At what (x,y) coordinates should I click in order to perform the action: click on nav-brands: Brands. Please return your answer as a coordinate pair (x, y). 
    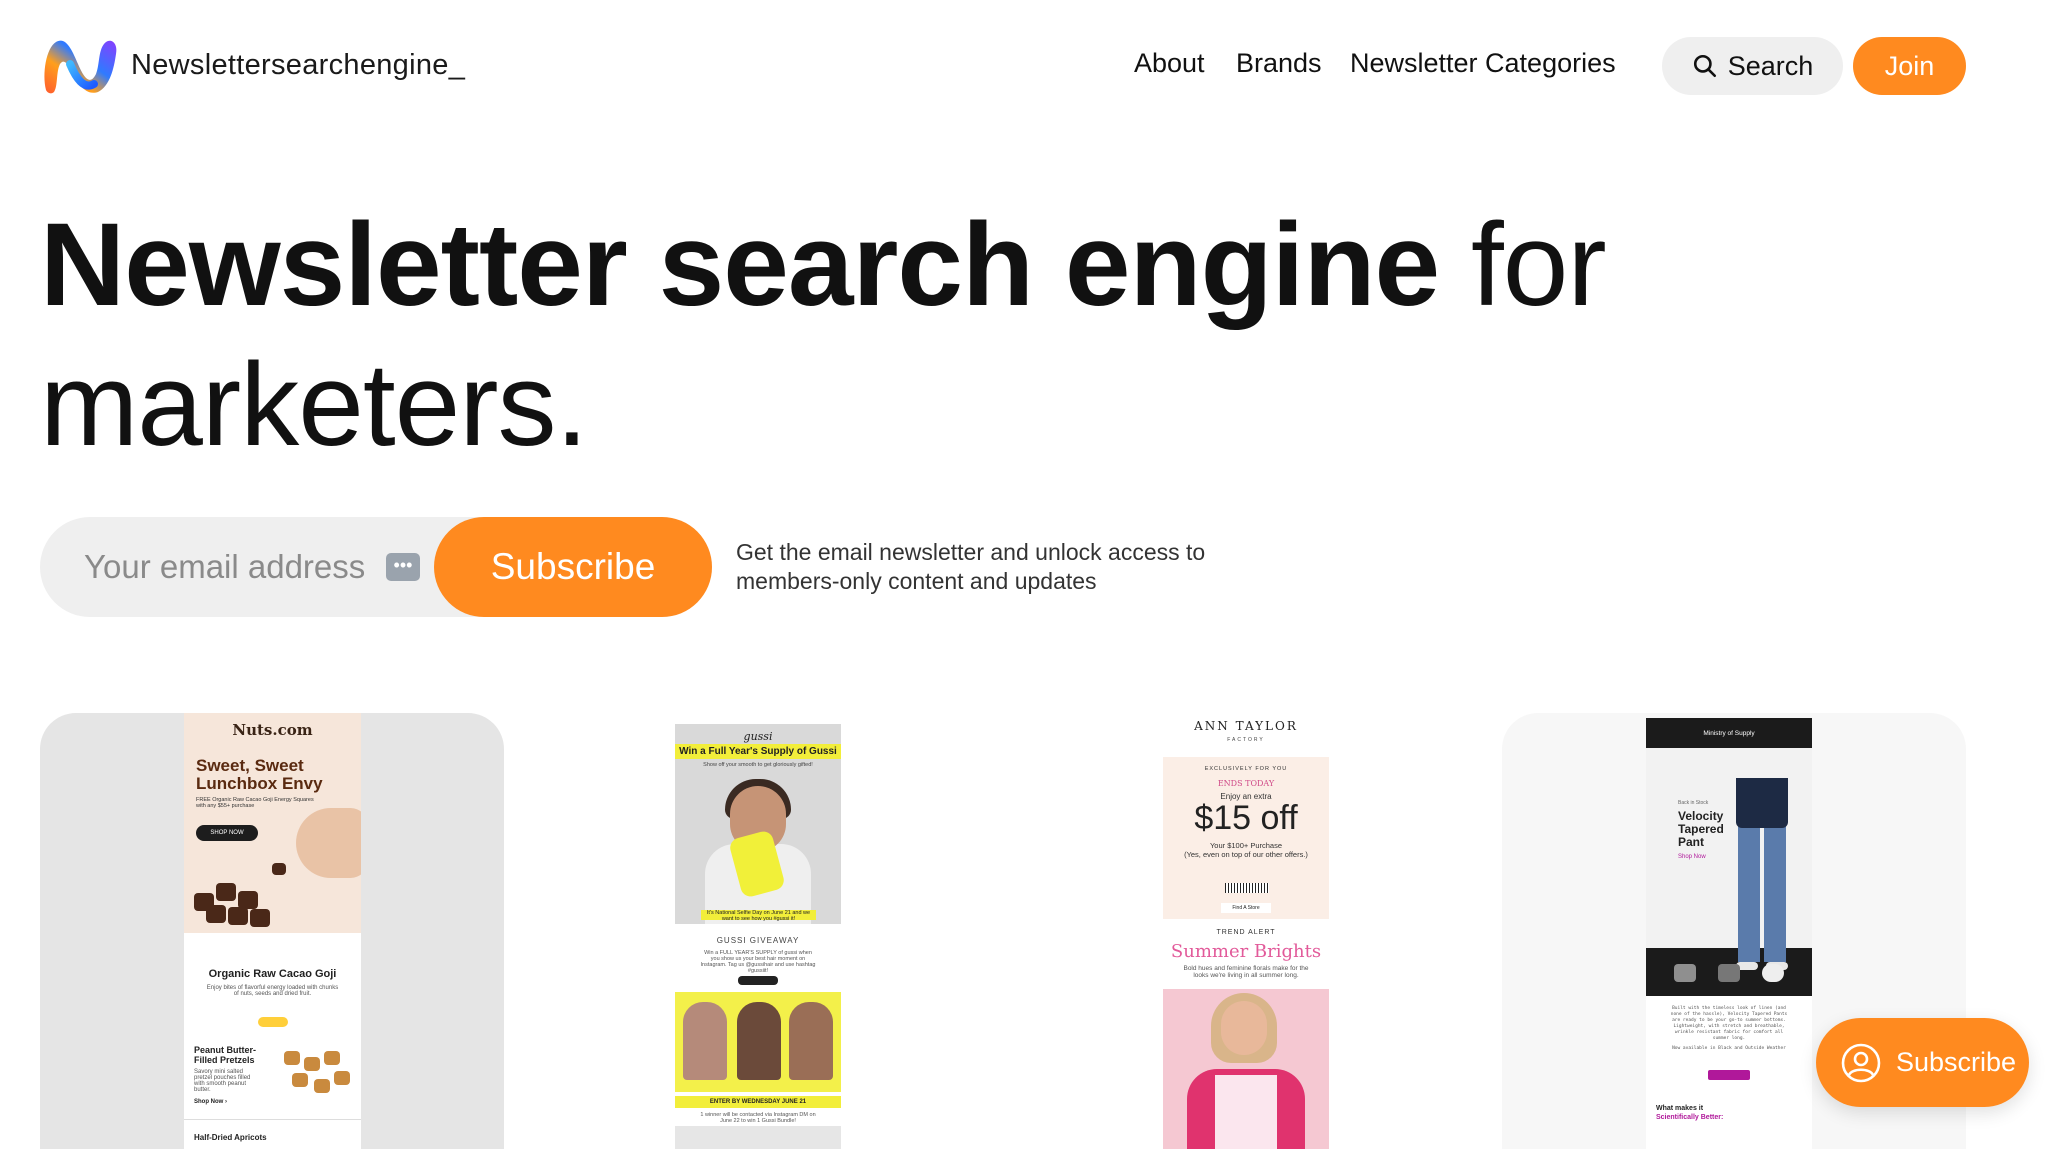
    Looking at the image, I should click on (1279, 63).